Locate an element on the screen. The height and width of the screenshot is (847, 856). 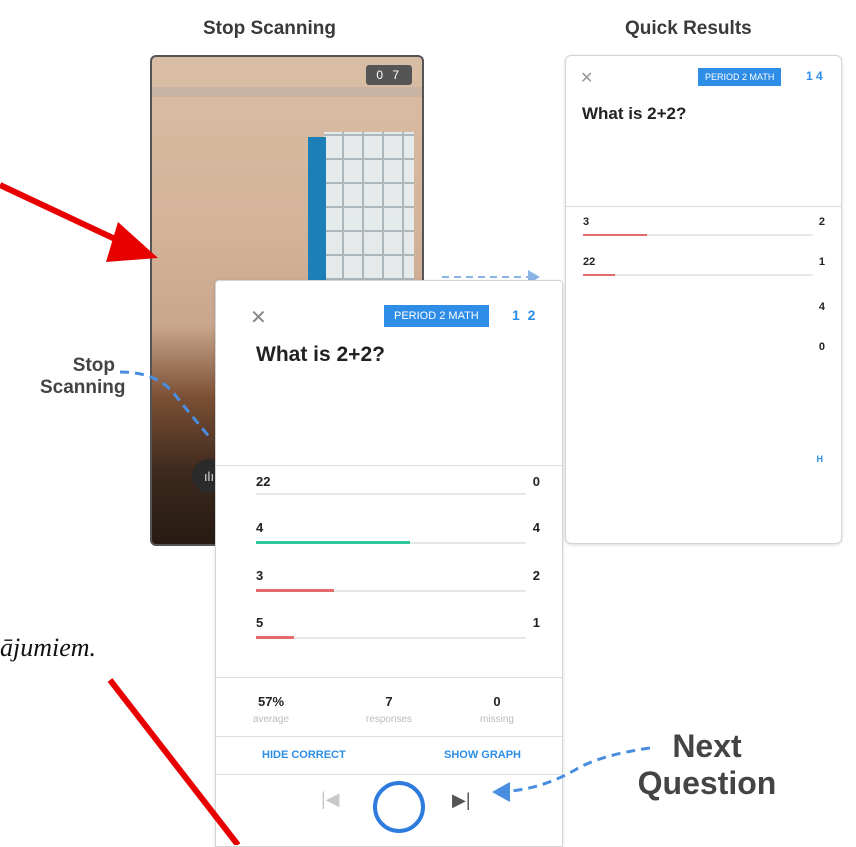
red-arrow-head is located at coordinates (132, 242).